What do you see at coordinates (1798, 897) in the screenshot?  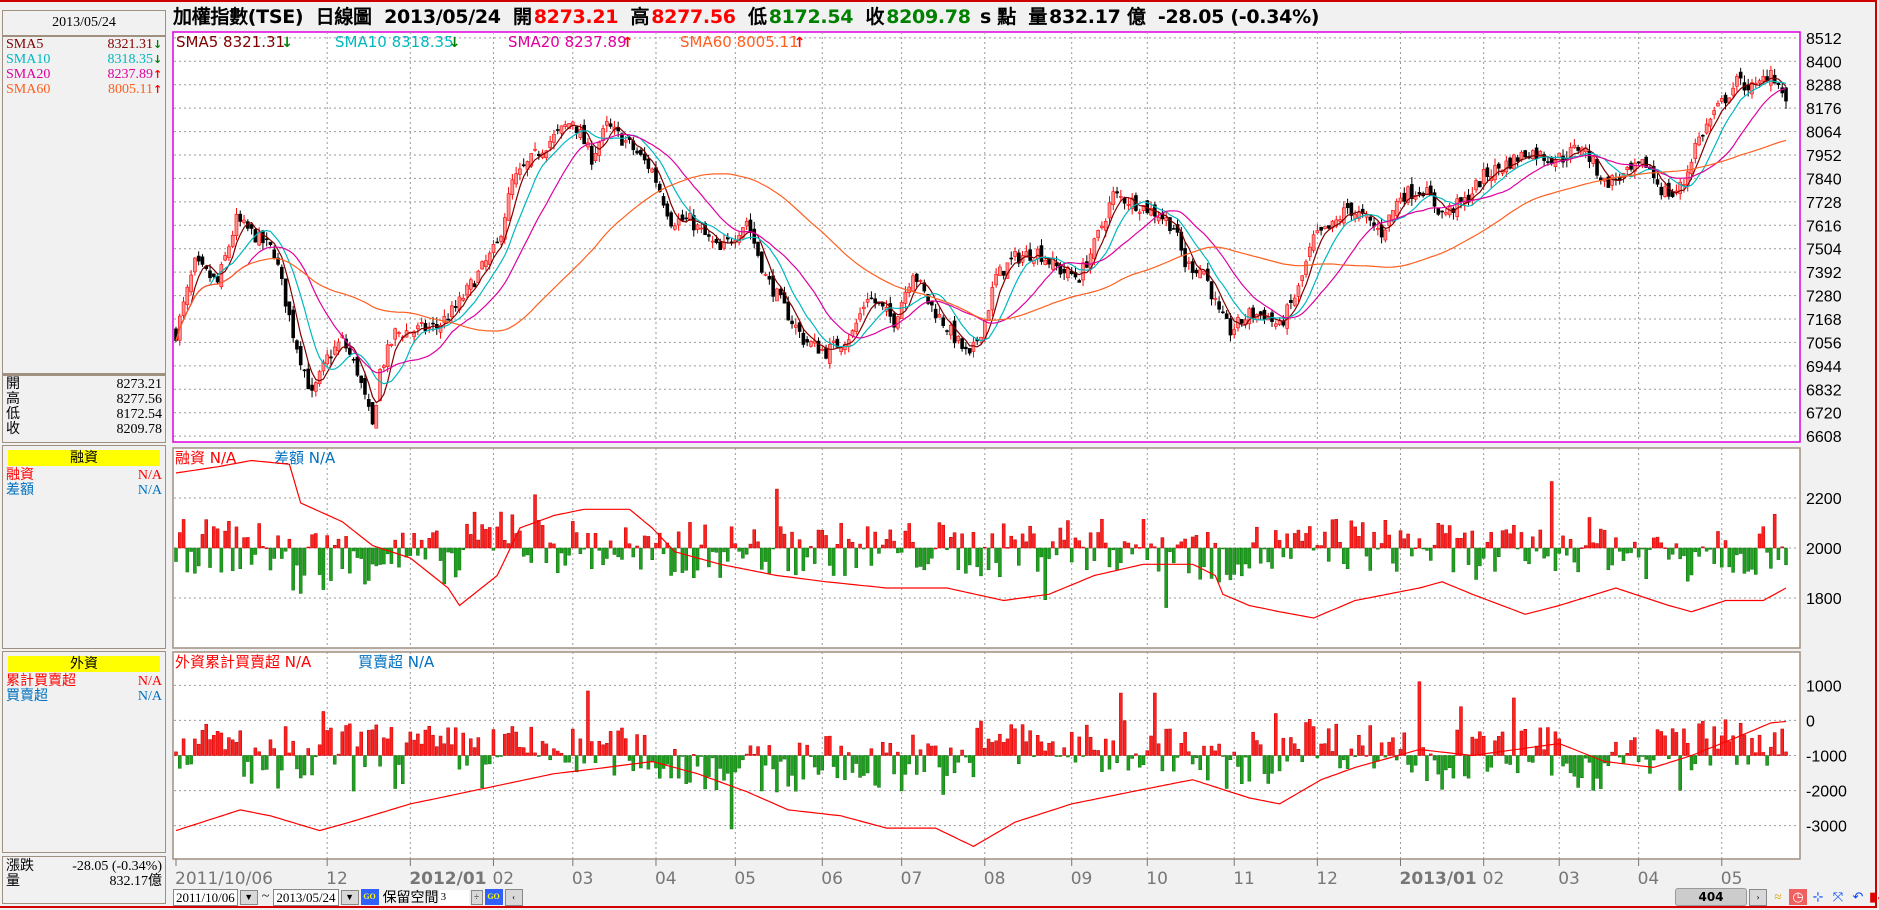 I see `clock-icon: ◷` at bounding box center [1798, 897].